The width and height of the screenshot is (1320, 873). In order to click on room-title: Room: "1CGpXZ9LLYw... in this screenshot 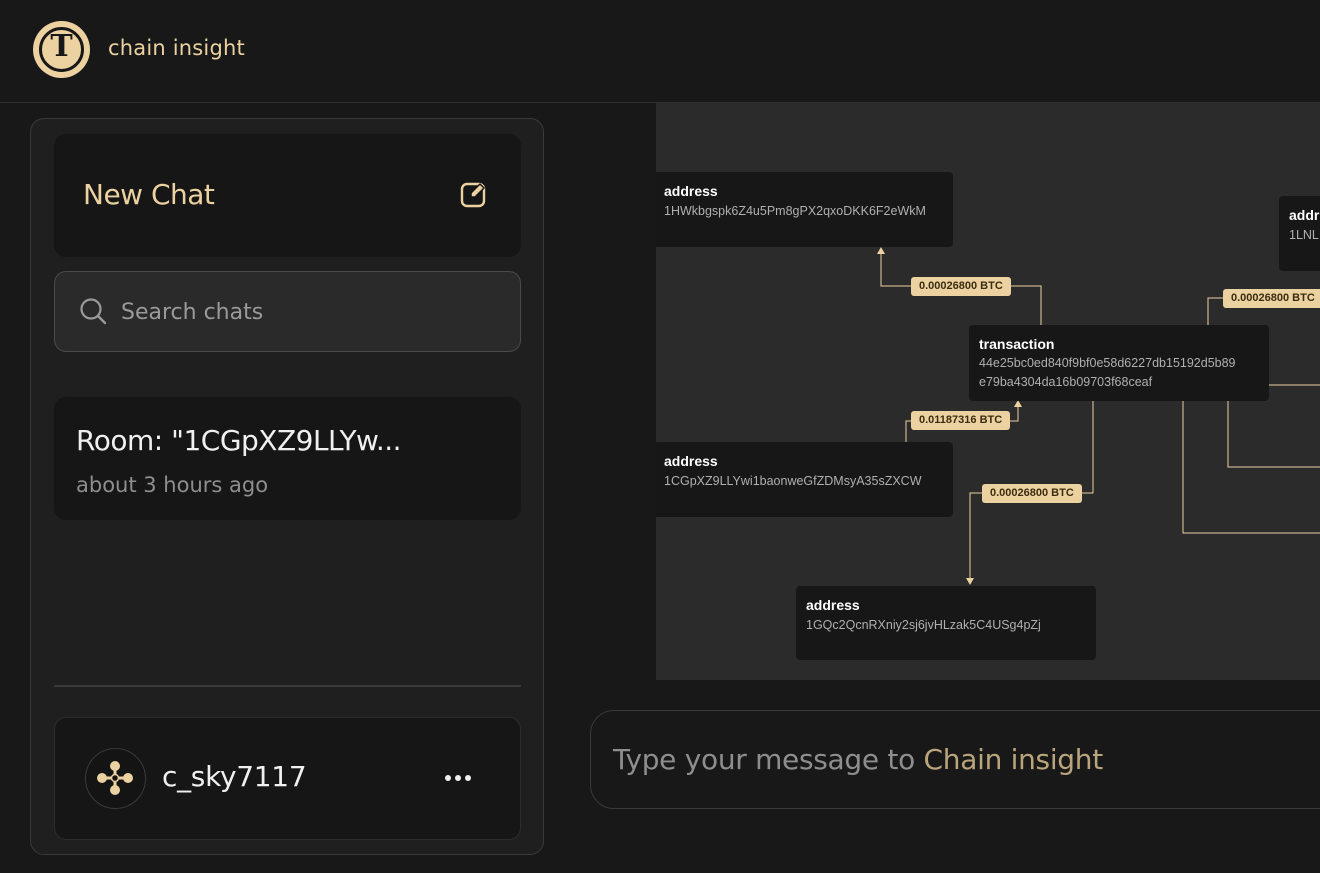, I will do `click(239, 440)`.